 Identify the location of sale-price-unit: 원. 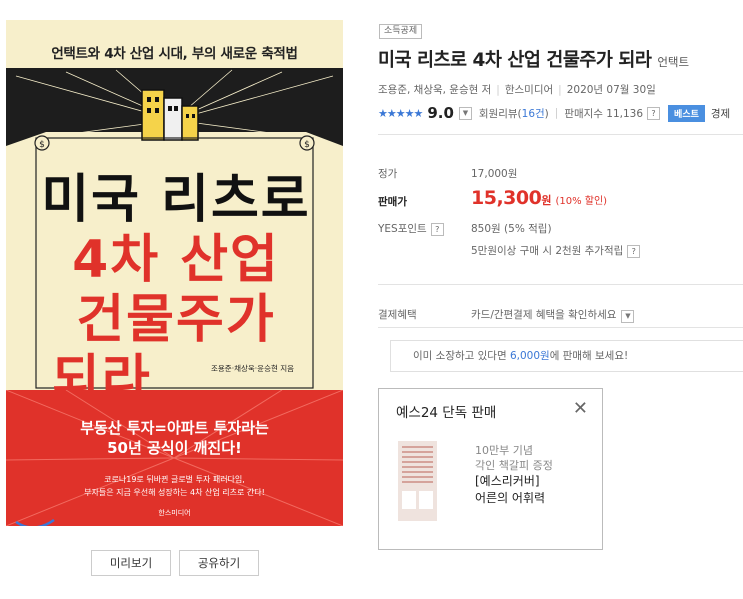
(546, 200).